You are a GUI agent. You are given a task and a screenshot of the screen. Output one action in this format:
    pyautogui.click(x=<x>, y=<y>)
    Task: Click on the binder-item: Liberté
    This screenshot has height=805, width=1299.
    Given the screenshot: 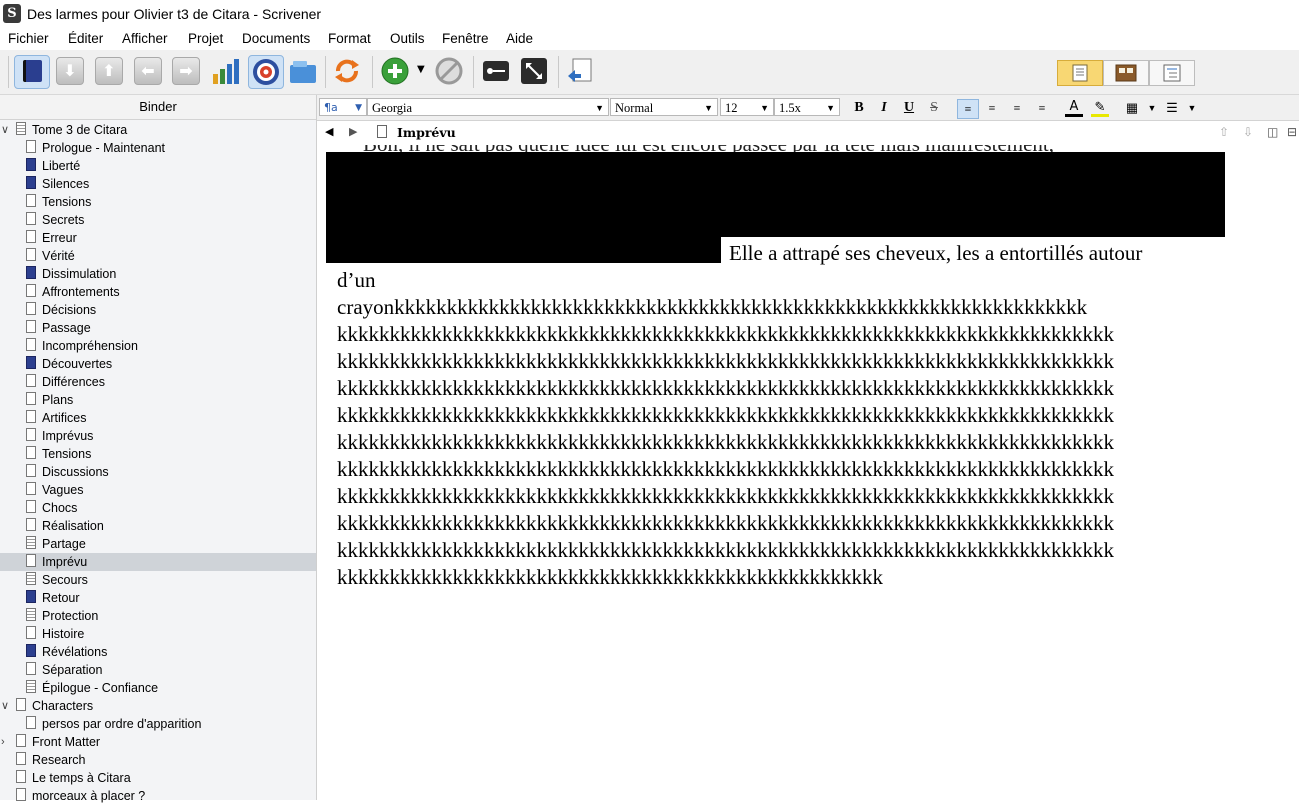 What is the action you would take?
    pyautogui.click(x=53, y=166)
    